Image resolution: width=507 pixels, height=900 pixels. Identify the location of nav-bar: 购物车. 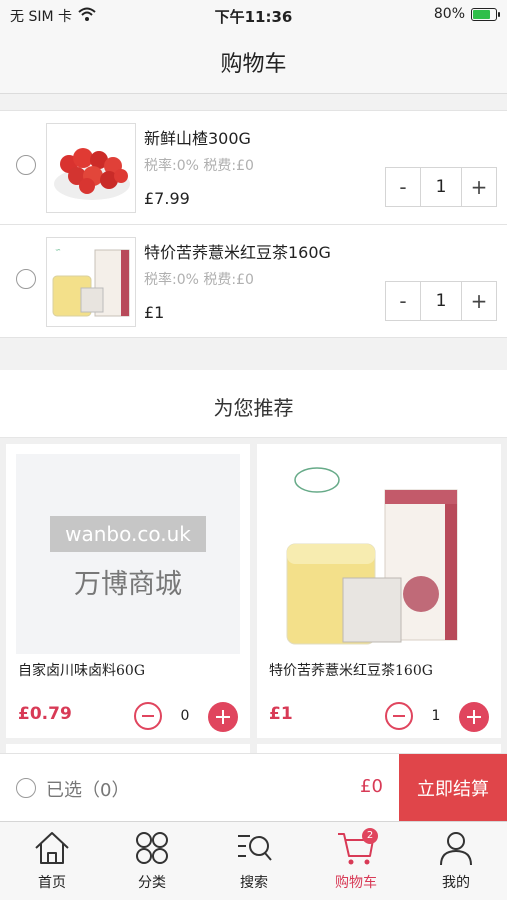
(253, 62).